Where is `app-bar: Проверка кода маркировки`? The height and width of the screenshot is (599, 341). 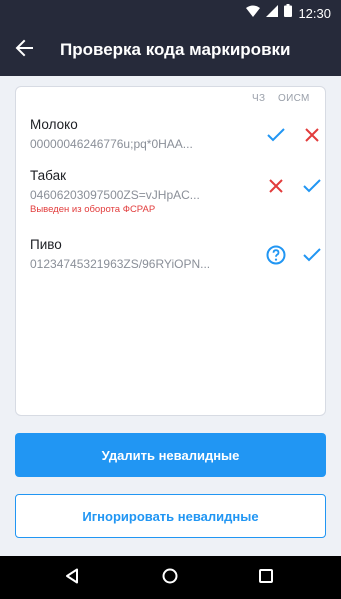
app-bar: Проверка кода маркировки is located at coordinates (170, 50).